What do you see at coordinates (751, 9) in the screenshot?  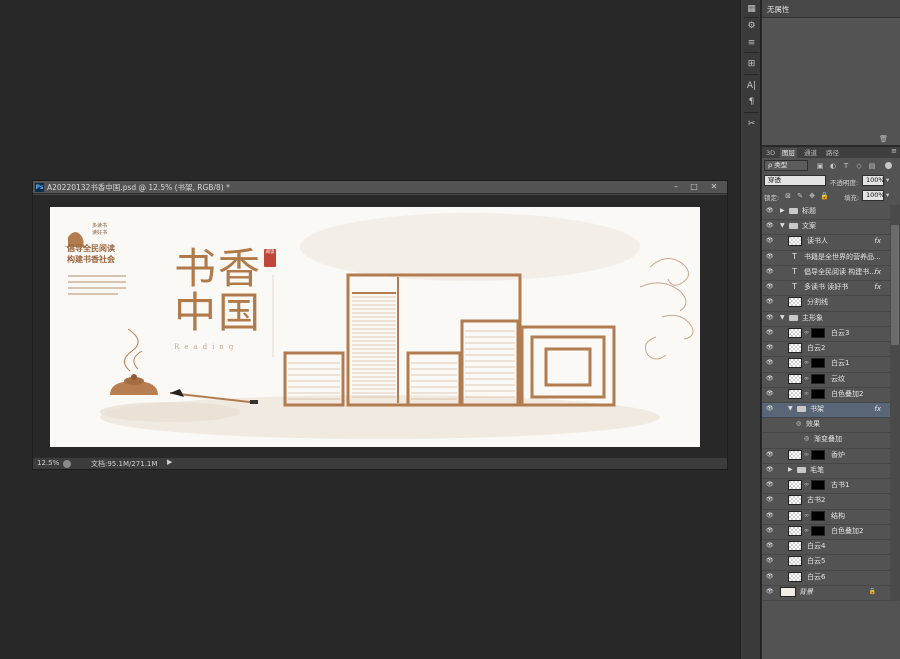 I see `history-icon: ▦` at bounding box center [751, 9].